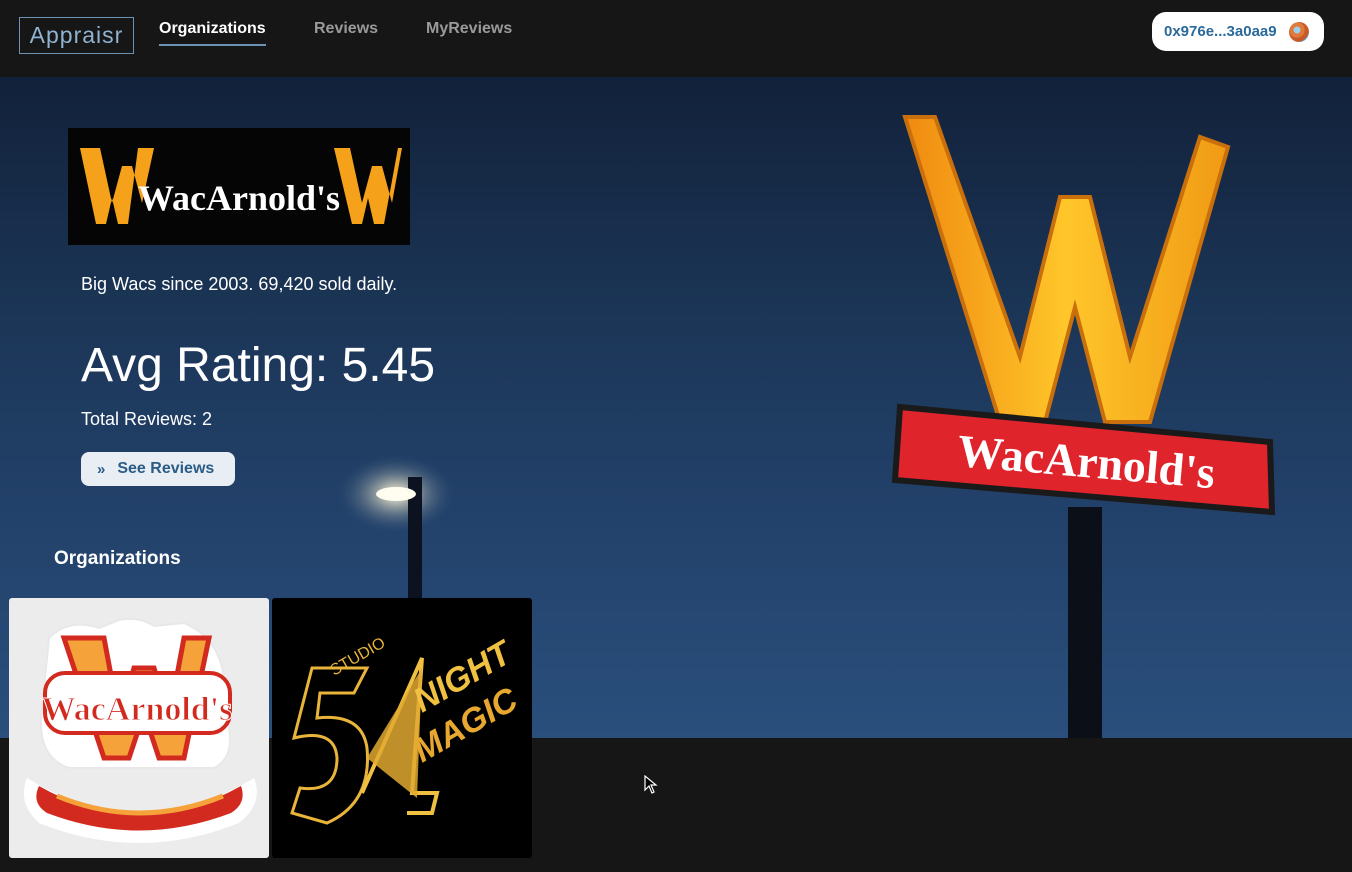 Image resolution: width=1352 pixels, height=872 pixels. What do you see at coordinates (76, 35) in the screenshot?
I see `app-logo: Appraisr` at bounding box center [76, 35].